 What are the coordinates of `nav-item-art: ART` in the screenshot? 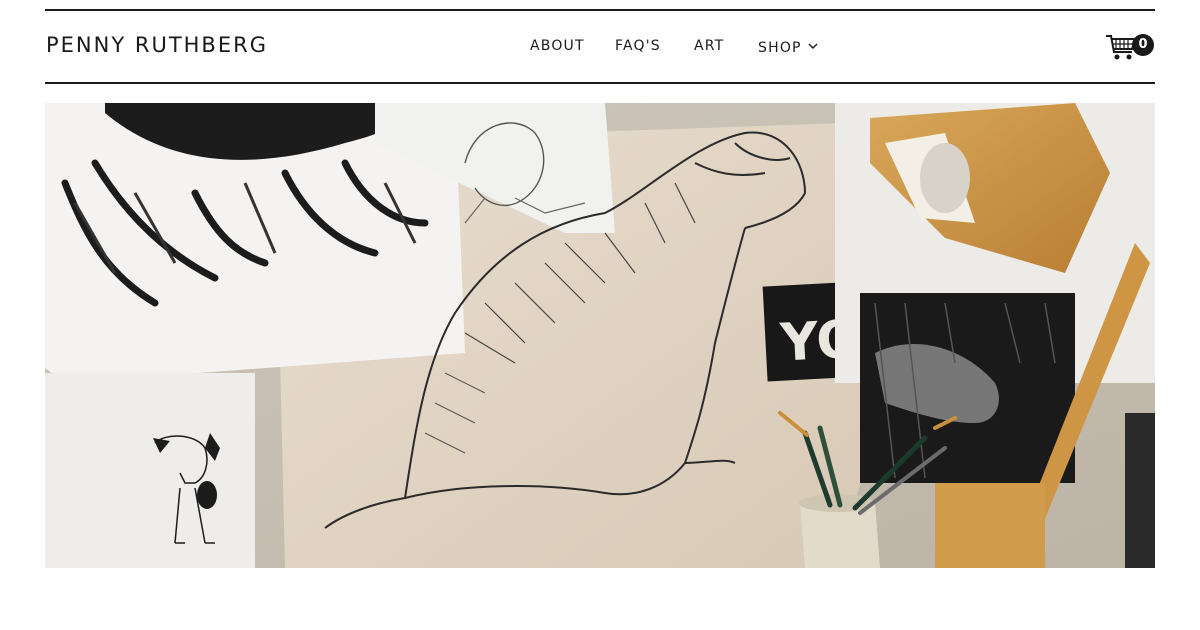 It's located at (709, 46).